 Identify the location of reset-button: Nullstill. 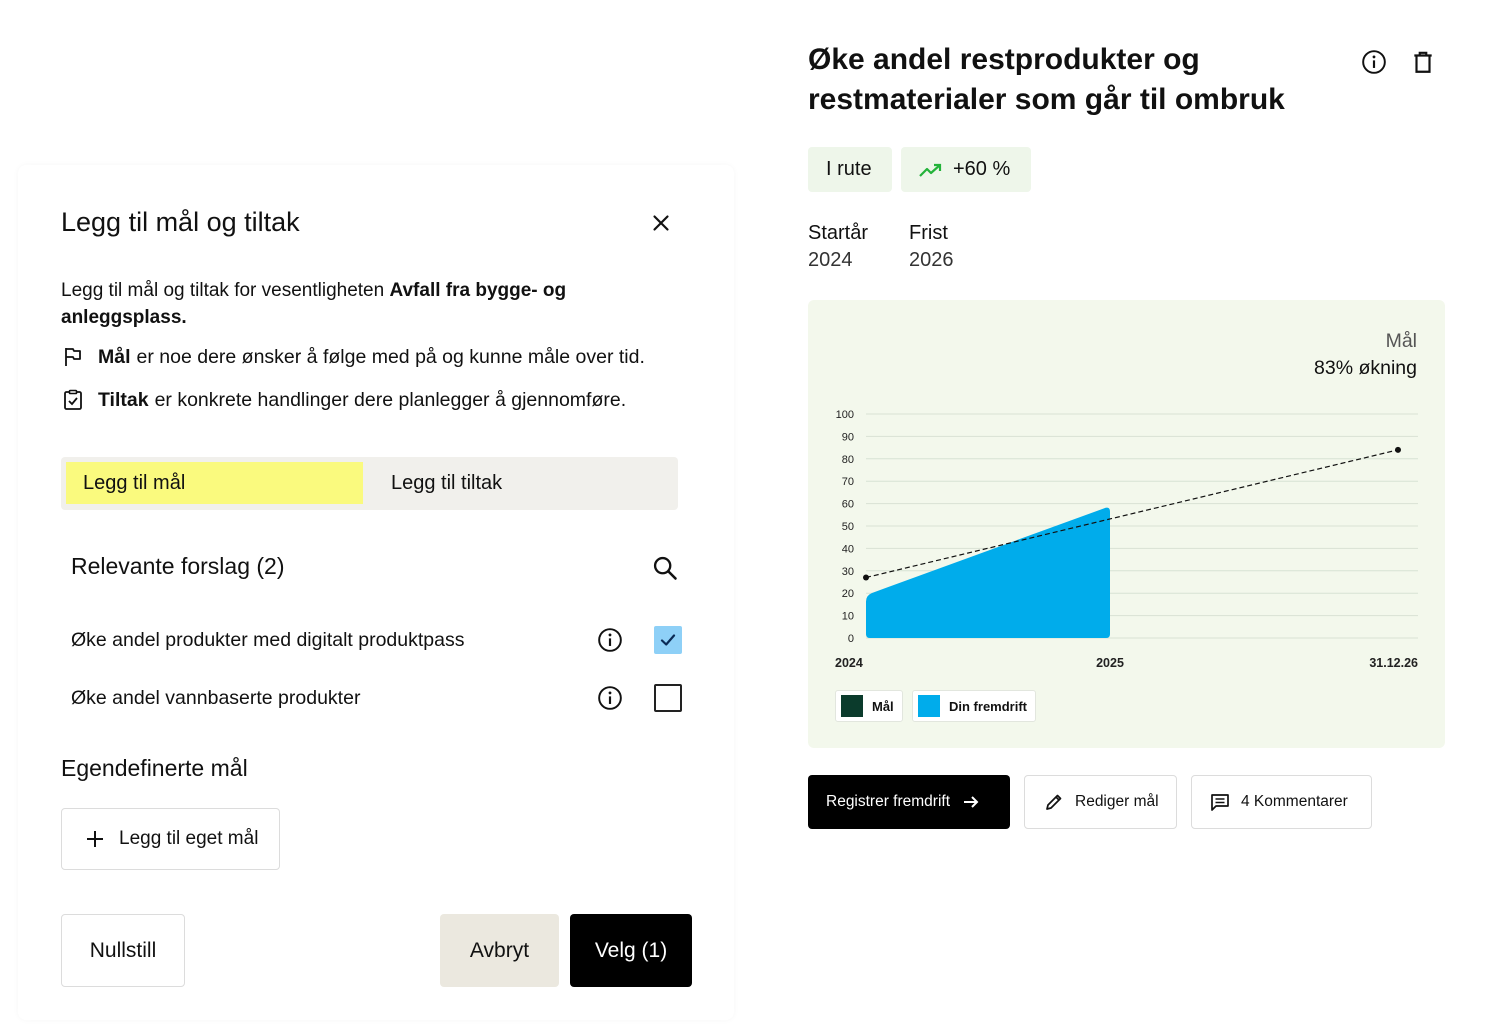
(123, 950).